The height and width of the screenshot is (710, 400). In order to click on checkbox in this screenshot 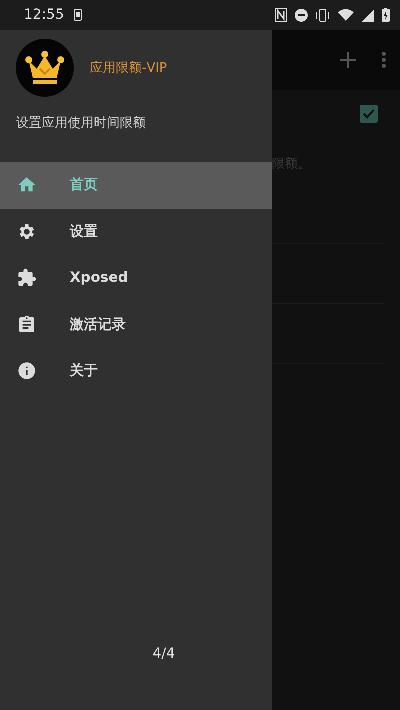, I will do `click(369, 114)`.